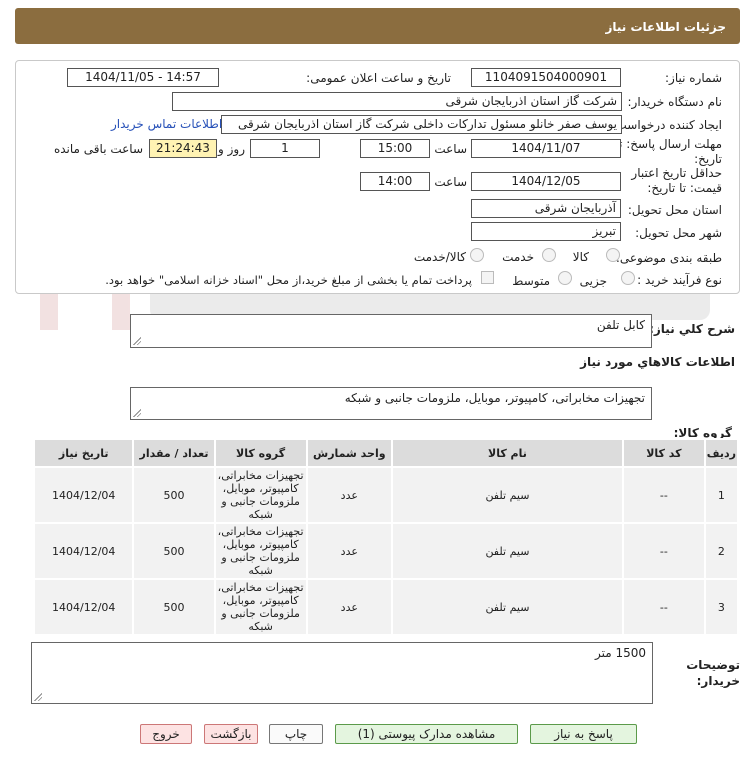  I want to click on creator-label: ایجاد کننده درخواست:, so click(666, 125).